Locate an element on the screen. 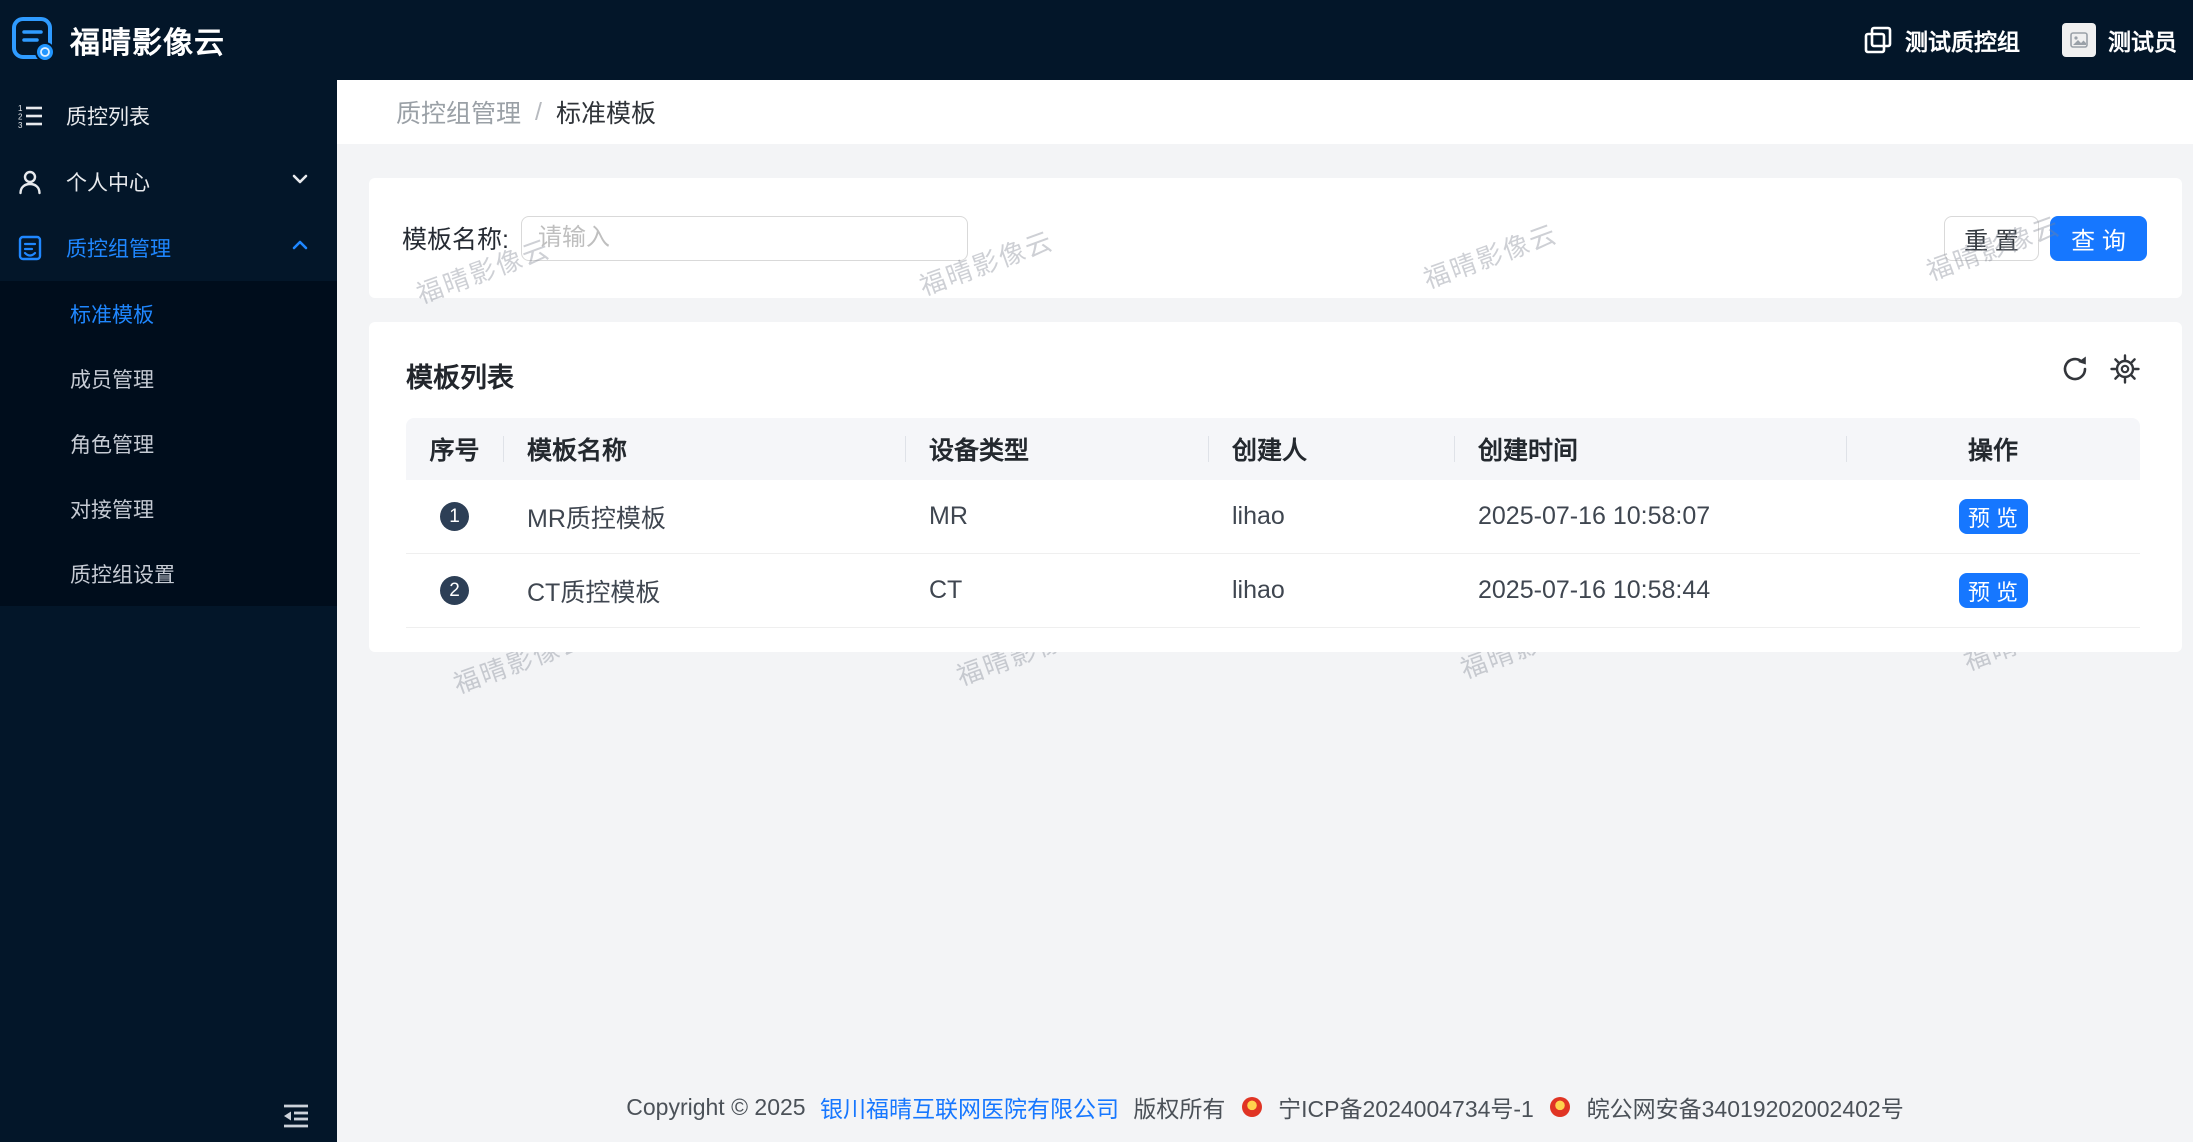 The width and height of the screenshot is (2193, 1142). sidebar-subitem-label: 标准模板 is located at coordinates (112, 315).